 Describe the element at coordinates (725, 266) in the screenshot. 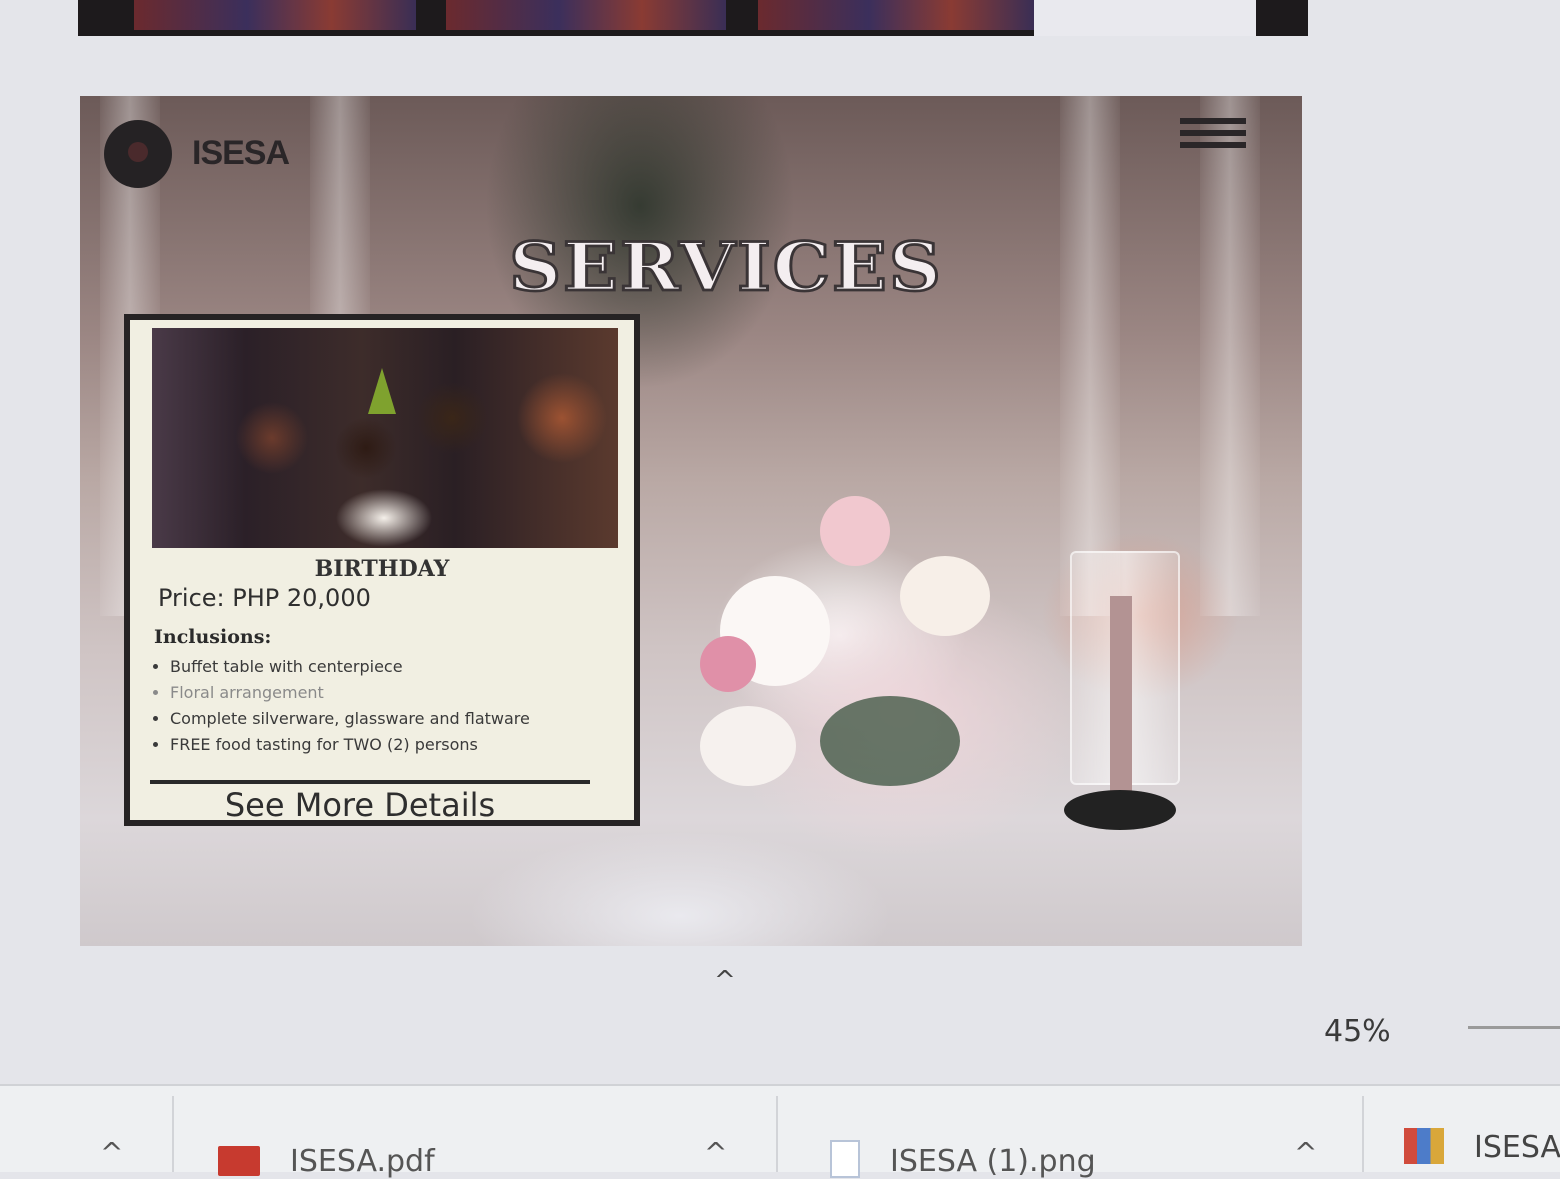

I see `services-heading: SERVICES` at that location.